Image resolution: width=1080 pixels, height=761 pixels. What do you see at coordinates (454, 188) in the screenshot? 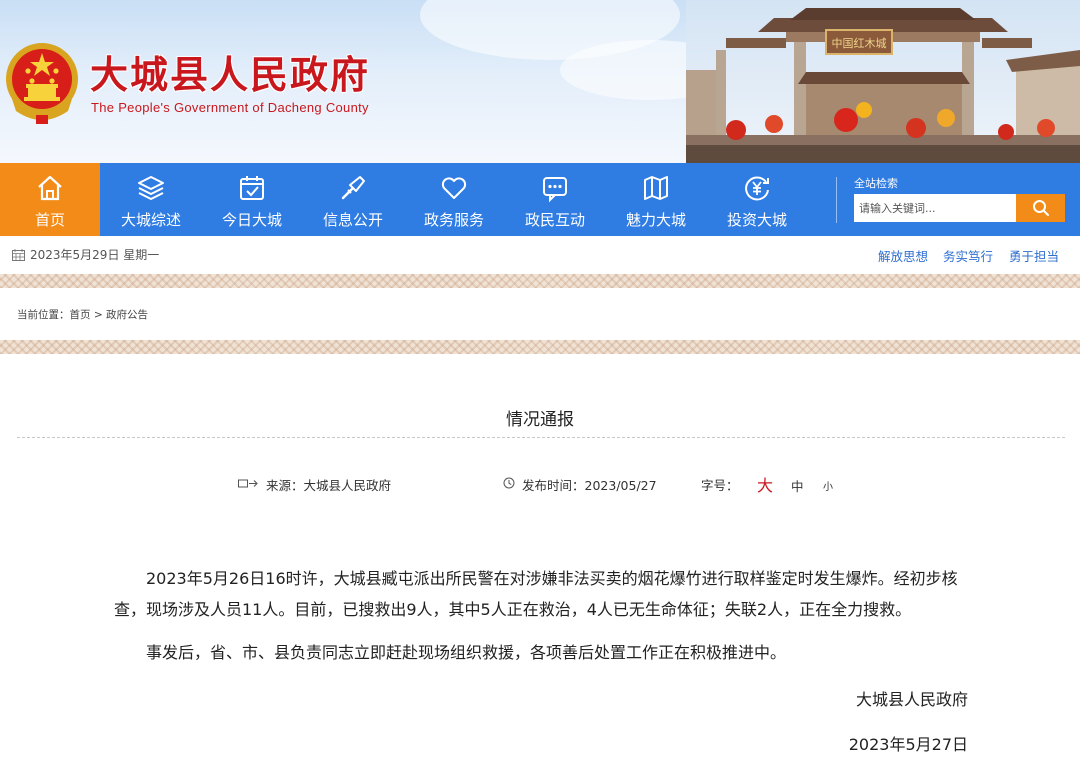
I see `heart-icon` at bounding box center [454, 188].